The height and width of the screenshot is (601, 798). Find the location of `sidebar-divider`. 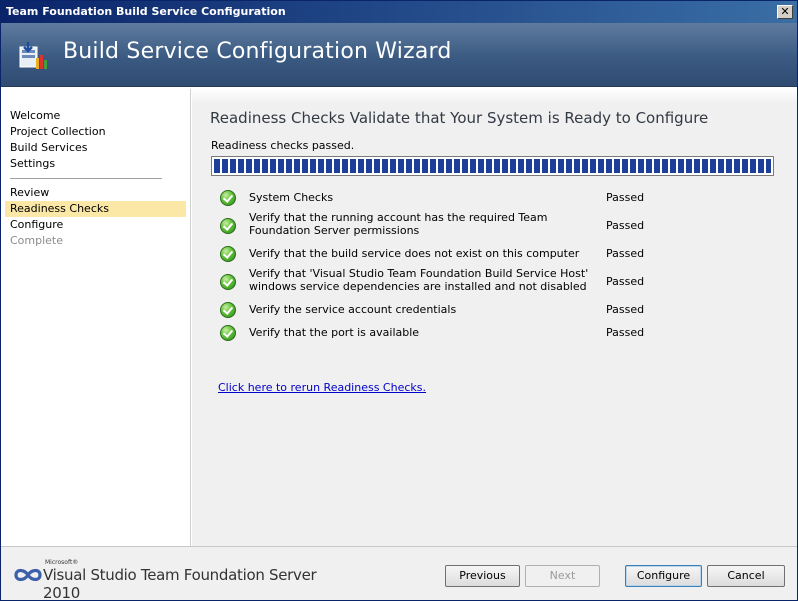

sidebar-divider is located at coordinates (86, 178).